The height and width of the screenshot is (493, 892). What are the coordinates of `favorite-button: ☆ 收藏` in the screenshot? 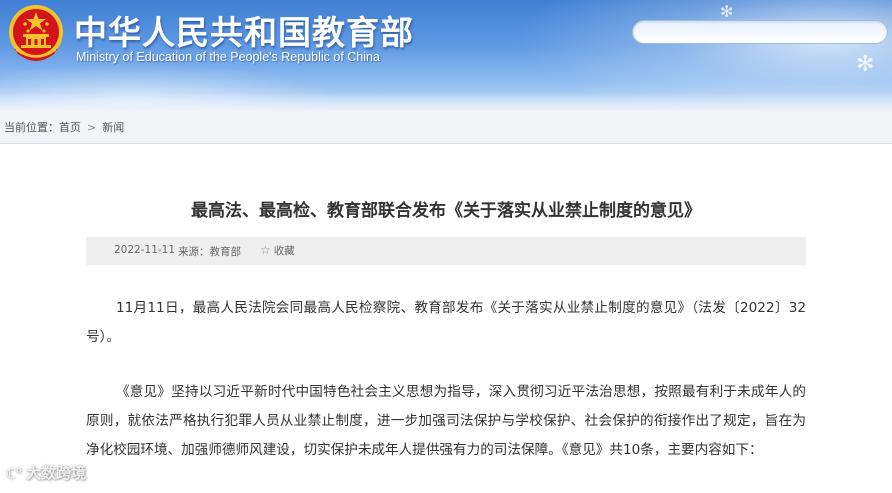 It's located at (277, 250).